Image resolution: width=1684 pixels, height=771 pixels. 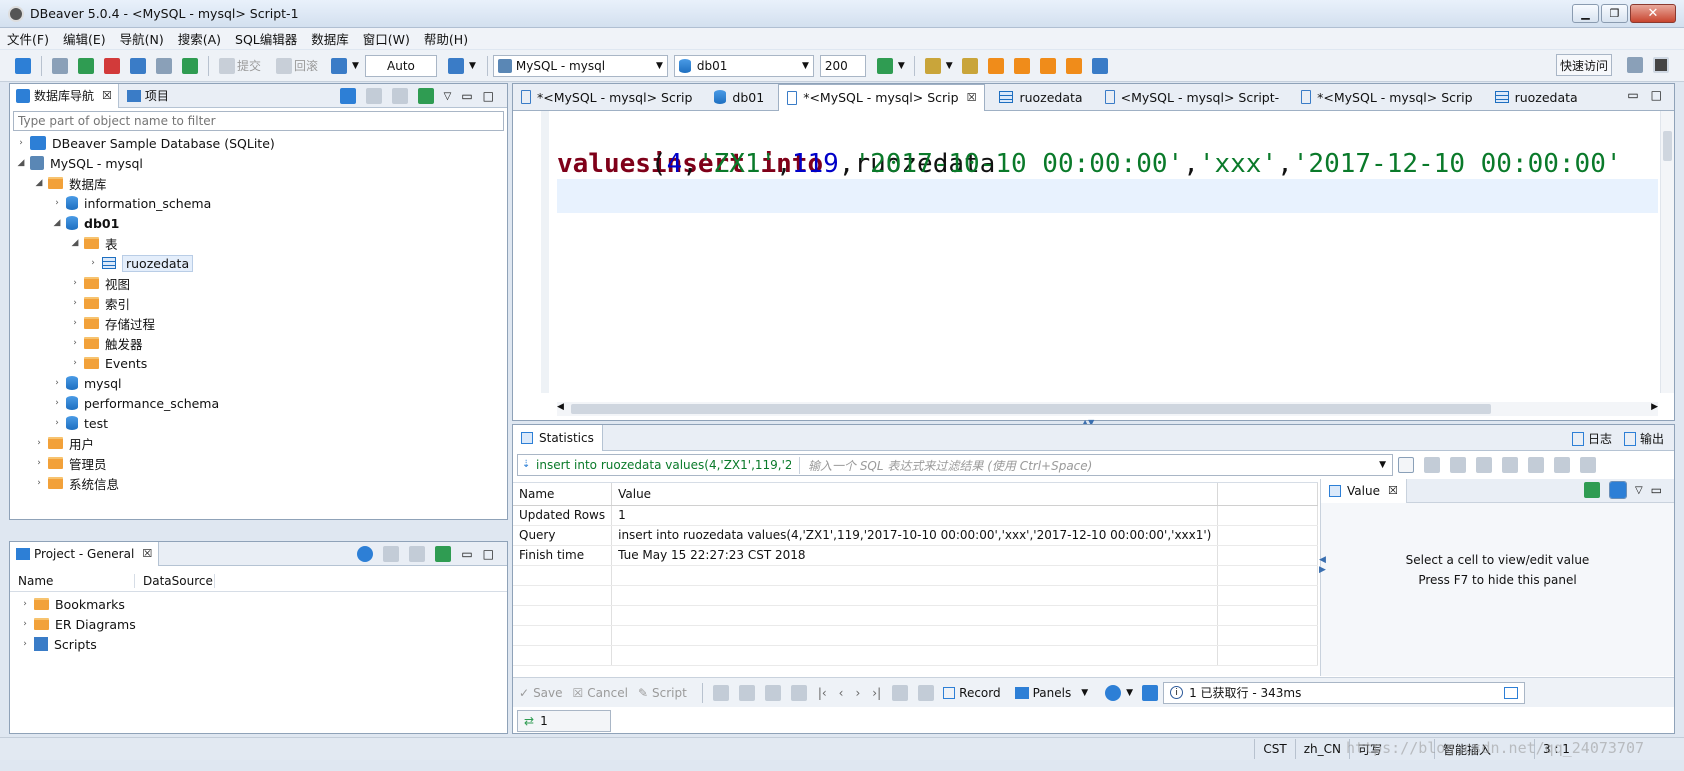 What do you see at coordinates (227, 65) in the screenshot?
I see `commit-icon` at bounding box center [227, 65].